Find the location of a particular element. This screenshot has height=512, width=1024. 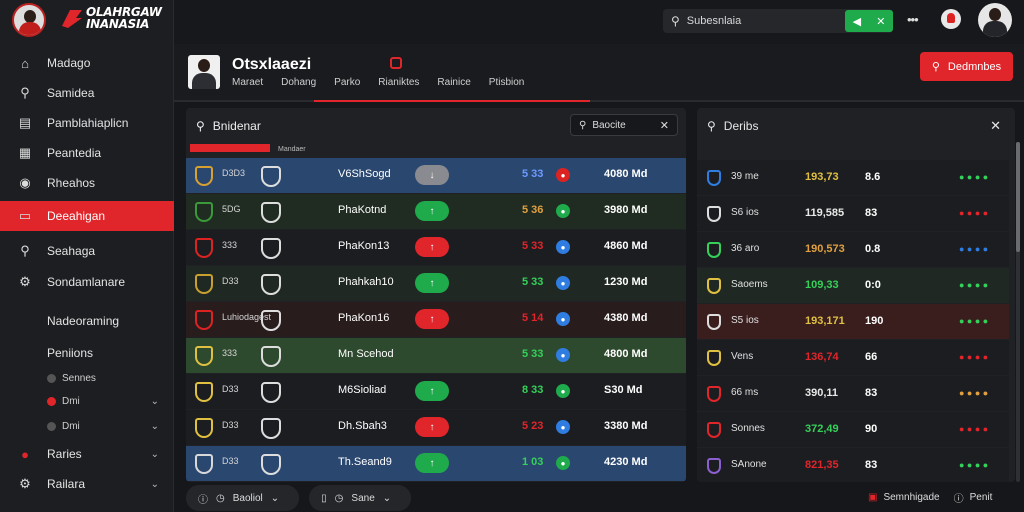

trend-pill: ↓ is located at coordinates (432, 175).